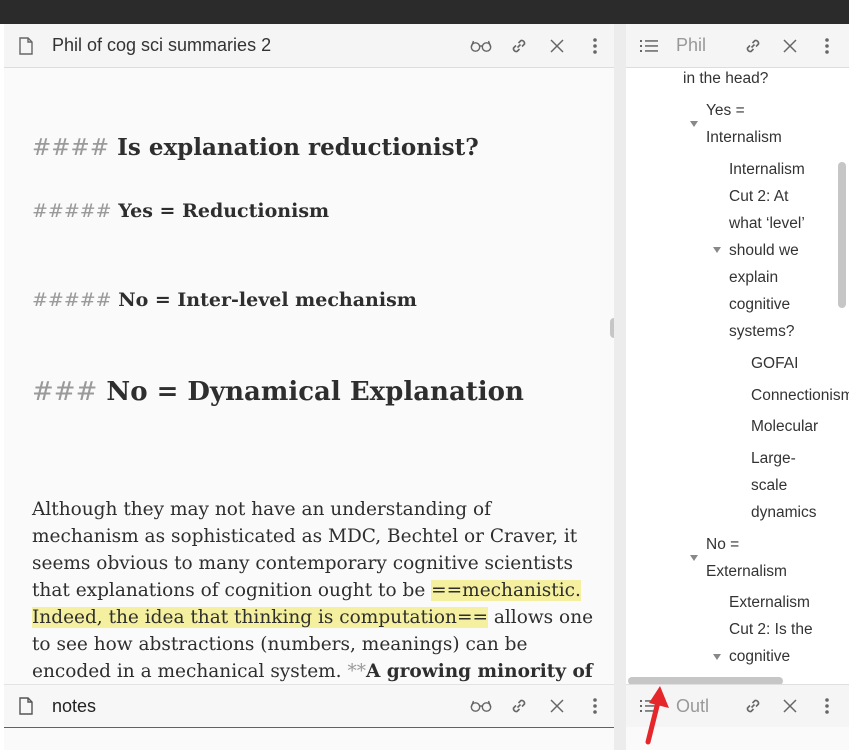  I want to click on outline-item: No =, so click(722, 544).